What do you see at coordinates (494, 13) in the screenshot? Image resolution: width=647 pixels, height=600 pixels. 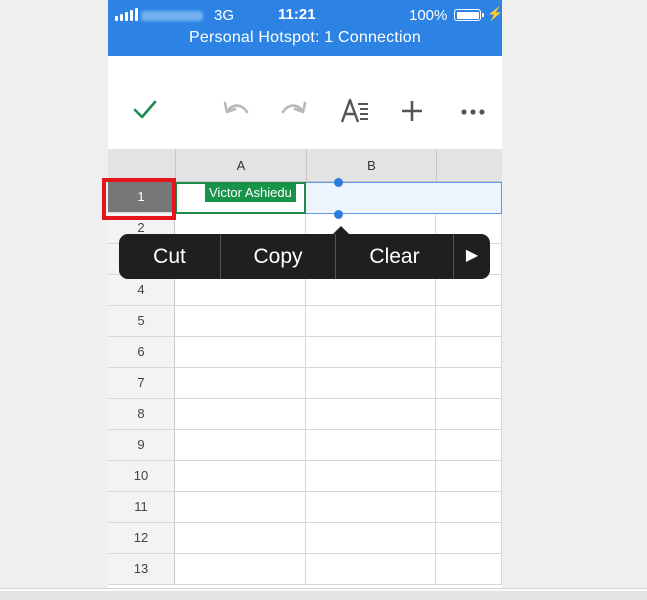 I see `charging-icon: ⚡` at bounding box center [494, 13].